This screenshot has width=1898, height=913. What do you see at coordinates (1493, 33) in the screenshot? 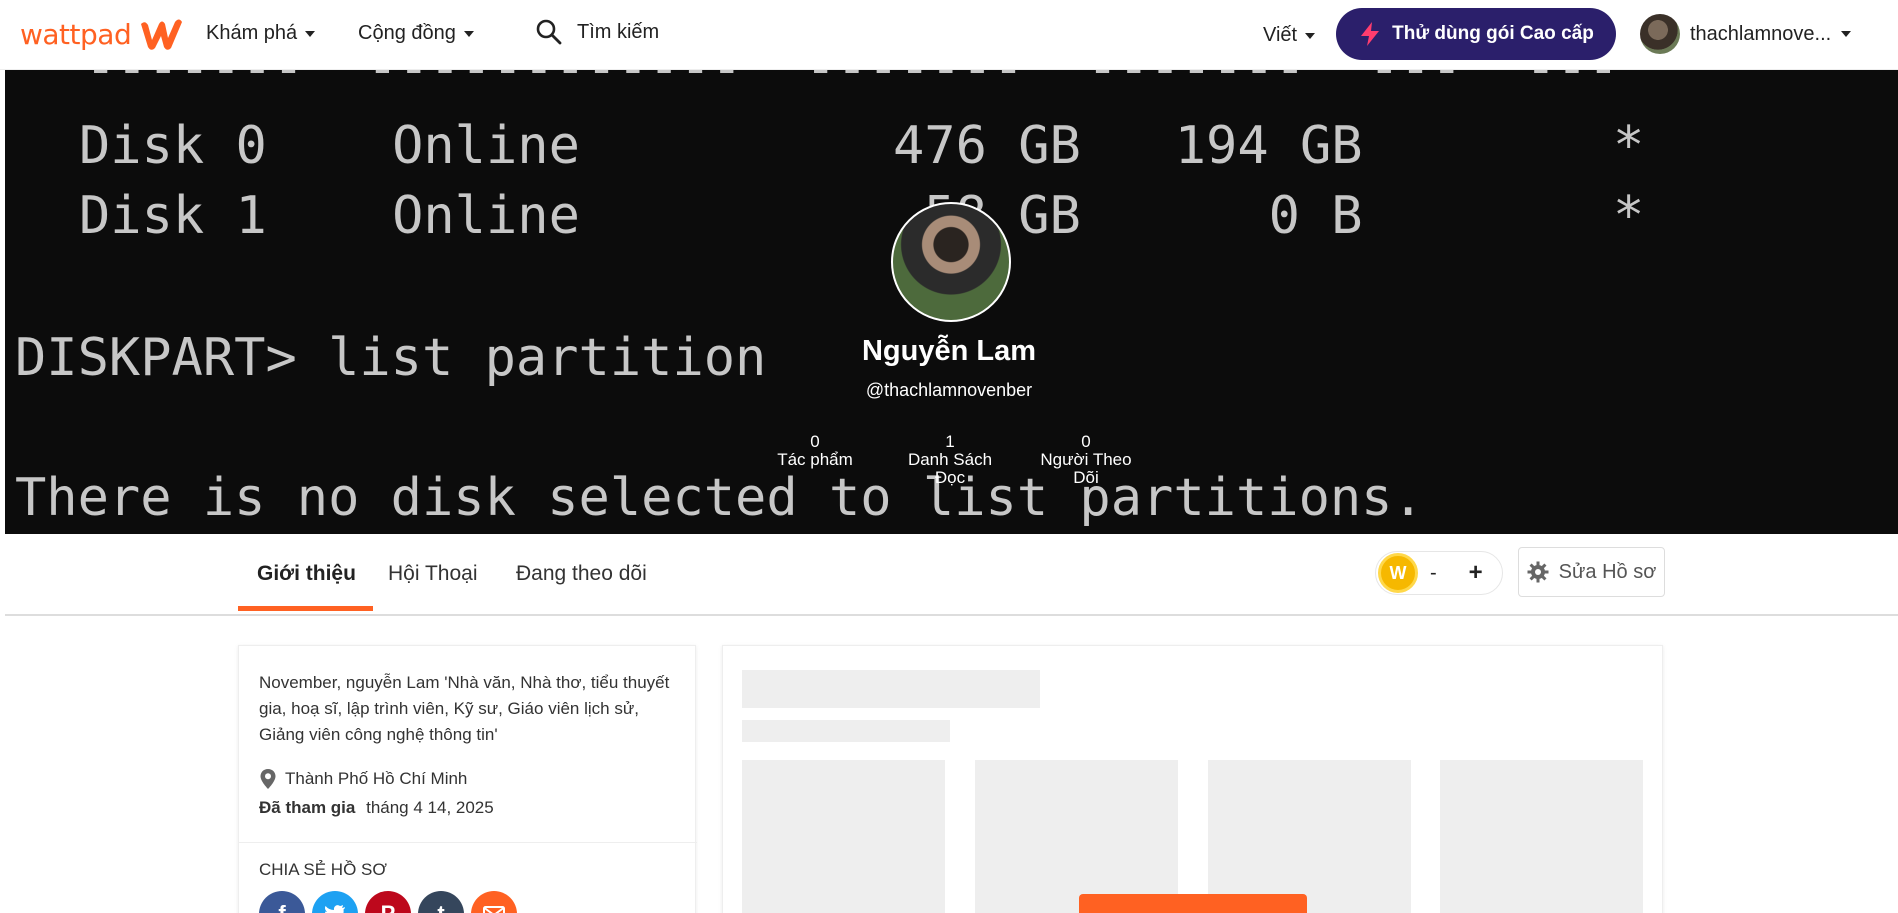
I see `premium-label: Thử dùng gói Cao cấp` at bounding box center [1493, 33].